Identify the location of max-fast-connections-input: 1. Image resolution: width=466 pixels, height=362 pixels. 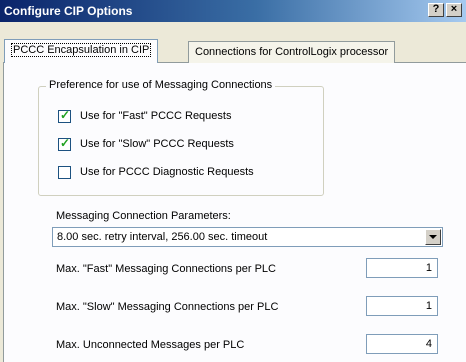
(402, 268).